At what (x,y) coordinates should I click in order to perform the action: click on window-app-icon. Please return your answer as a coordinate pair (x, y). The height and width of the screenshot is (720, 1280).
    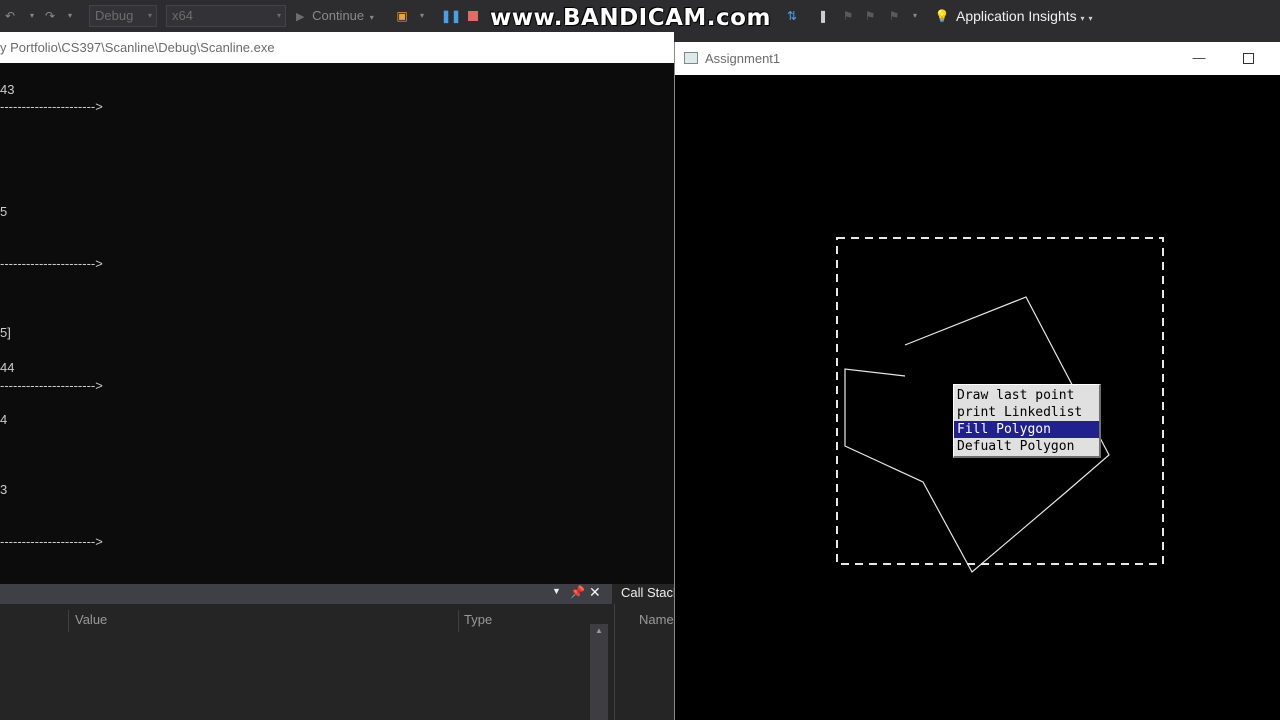
    Looking at the image, I should click on (691, 58).